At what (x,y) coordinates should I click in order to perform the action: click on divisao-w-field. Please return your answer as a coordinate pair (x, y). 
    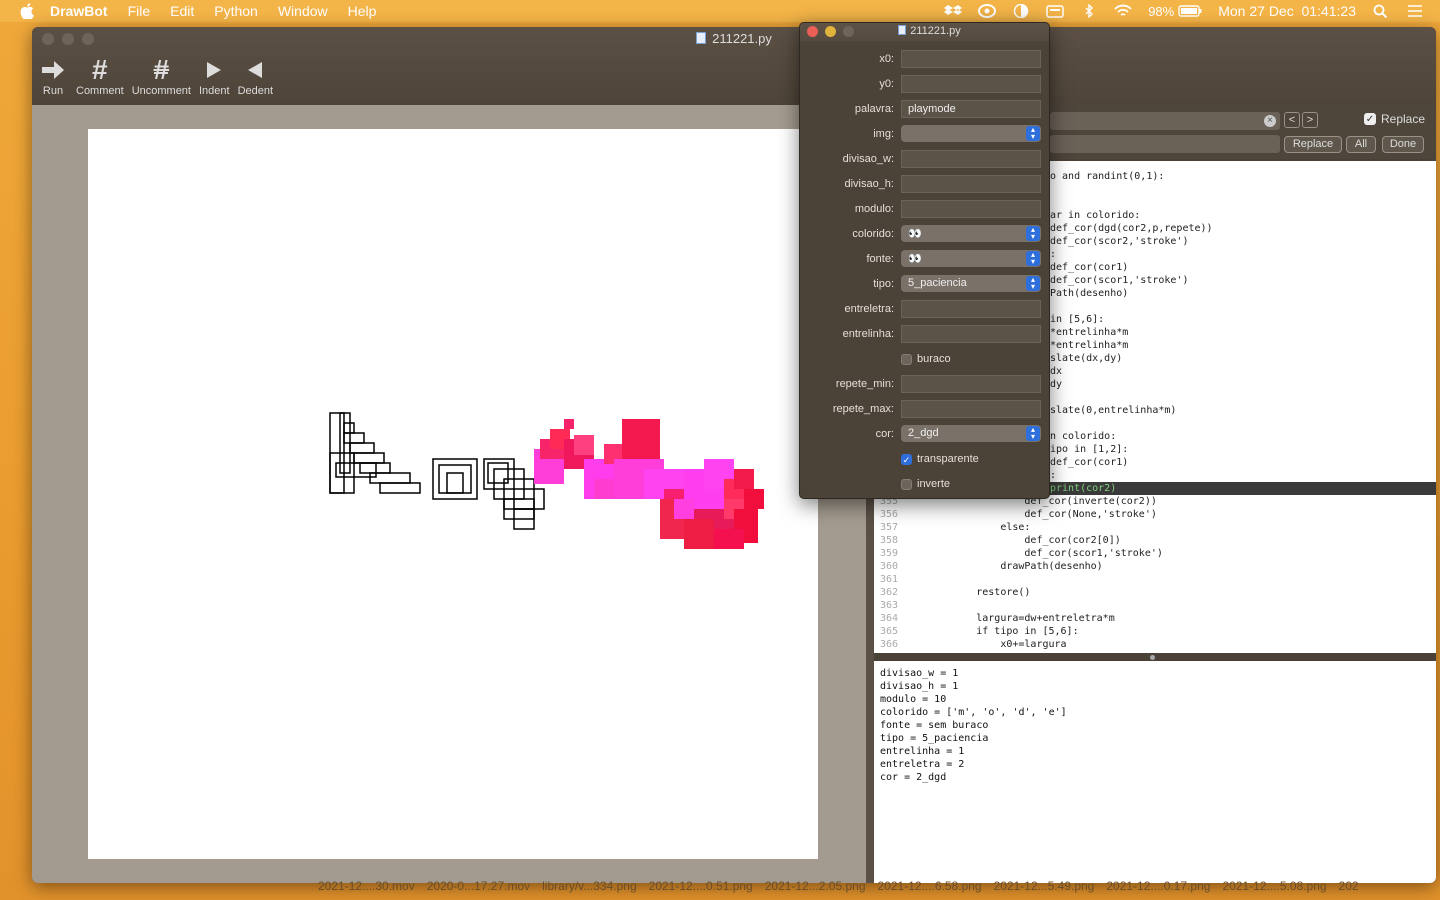
    Looking at the image, I should click on (971, 159).